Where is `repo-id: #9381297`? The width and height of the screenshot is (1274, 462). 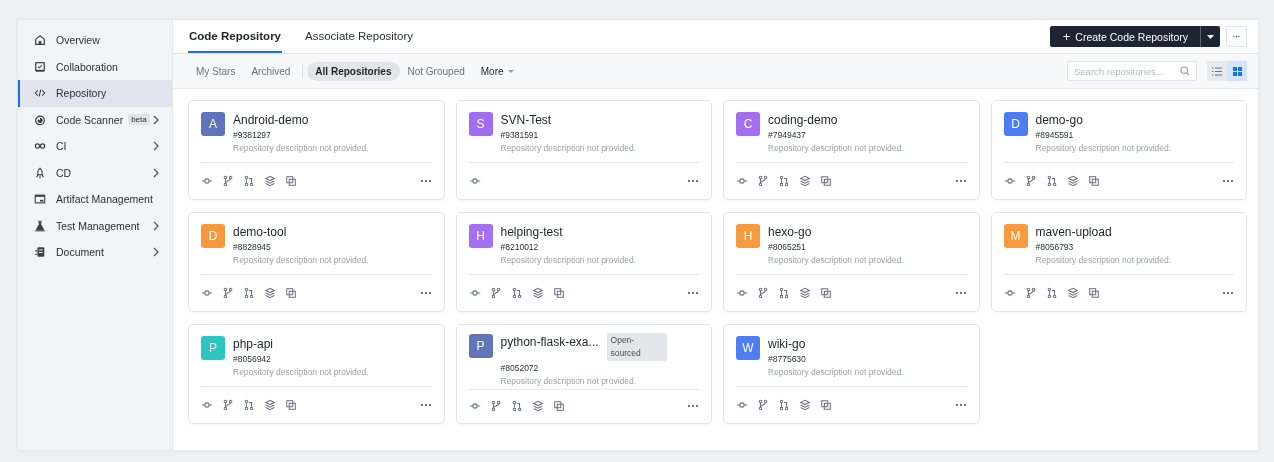 repo-id: #9381297 is located at coordinates (252, 135).